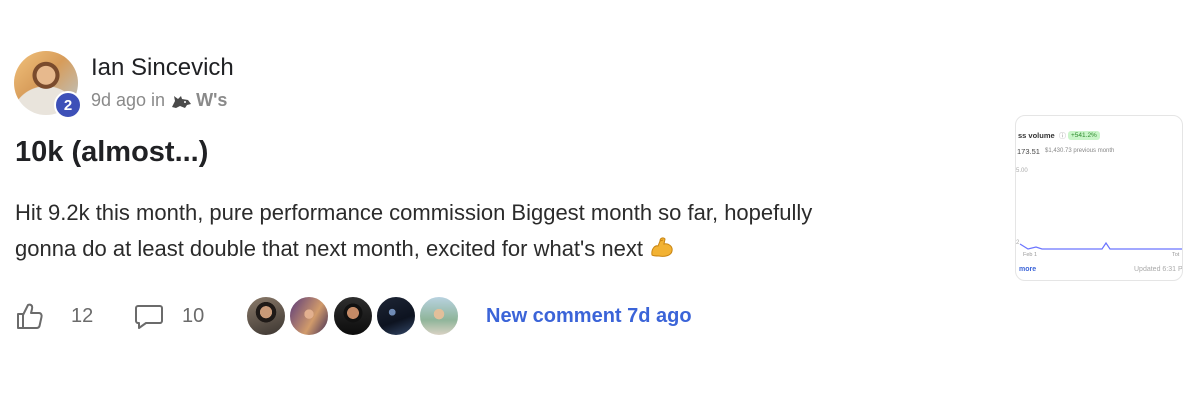  Describe the element at coordinates (169, 316) in the screenshot. I see `comment-button: 10` at that location.